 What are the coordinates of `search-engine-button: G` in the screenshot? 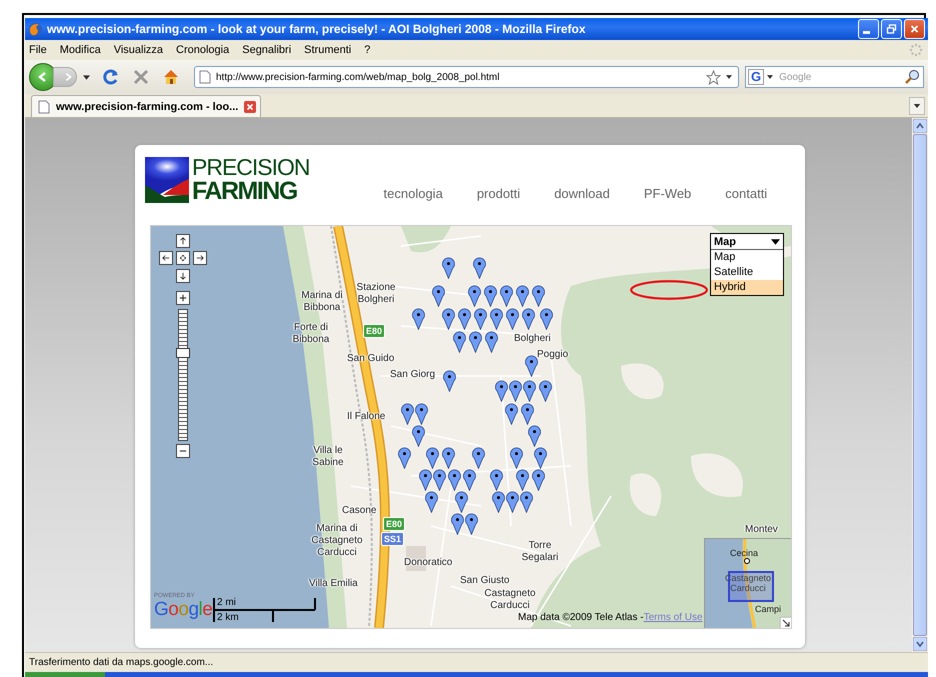 It's located at (756, 77).